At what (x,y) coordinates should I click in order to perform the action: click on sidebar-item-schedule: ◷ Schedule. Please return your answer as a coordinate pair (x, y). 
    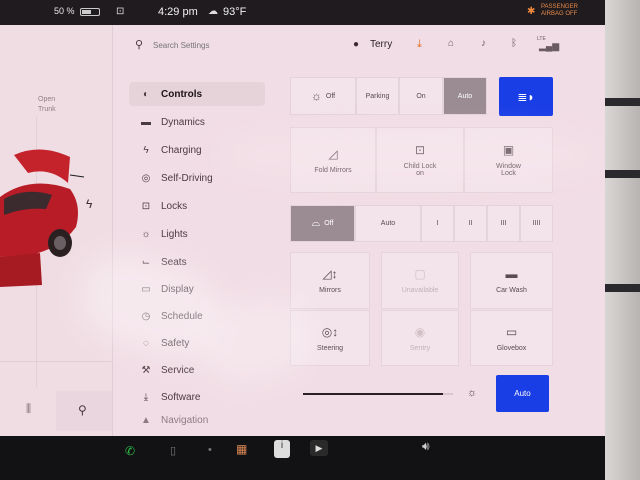
    Looking at the image, I should click on (197, 316).